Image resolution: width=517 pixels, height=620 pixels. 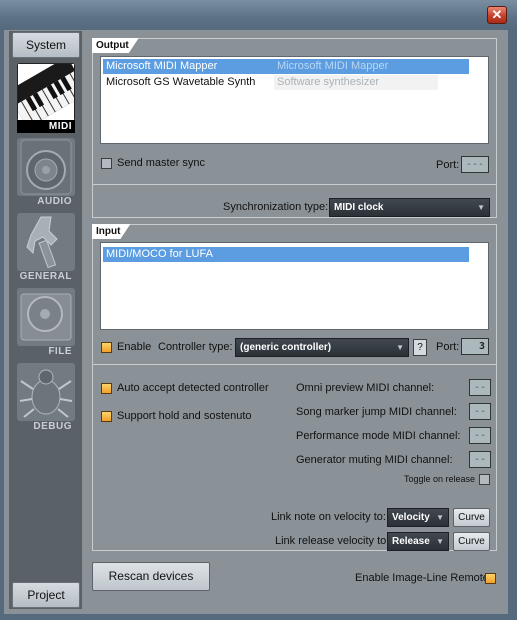 I want to click on category-midi: MIDI, so click(x=47, y=94).